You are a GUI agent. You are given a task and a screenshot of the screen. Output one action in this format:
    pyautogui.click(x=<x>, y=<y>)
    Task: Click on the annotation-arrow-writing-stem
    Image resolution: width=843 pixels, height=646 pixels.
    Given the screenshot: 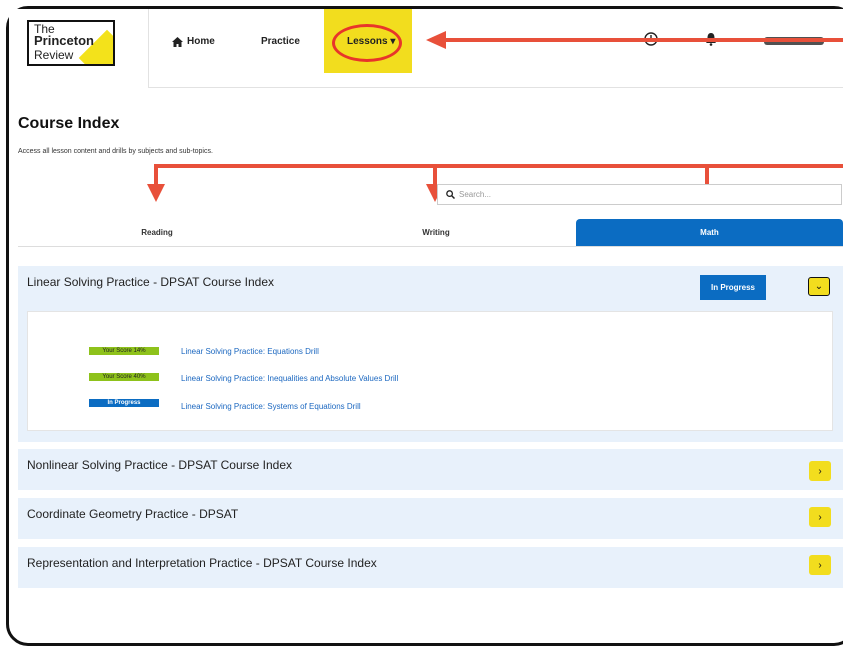 What is the action you would take?
    pyautogui.click(x=435, y=174)
    